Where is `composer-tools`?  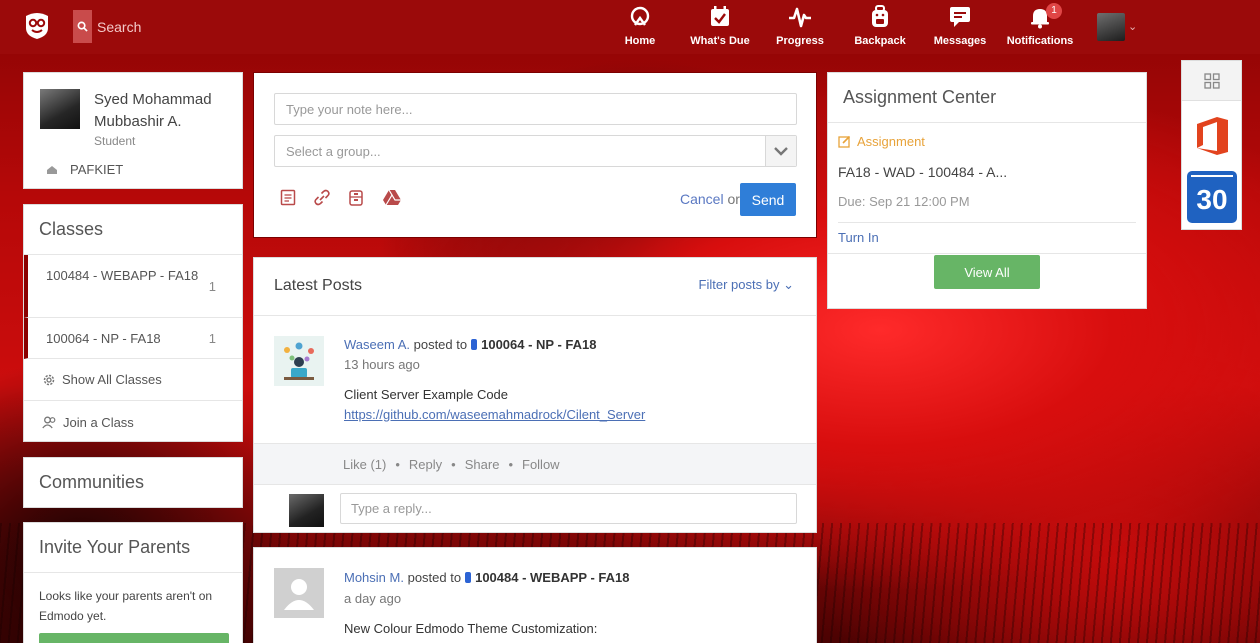 composer-tools is located at coordinates (348, 197).